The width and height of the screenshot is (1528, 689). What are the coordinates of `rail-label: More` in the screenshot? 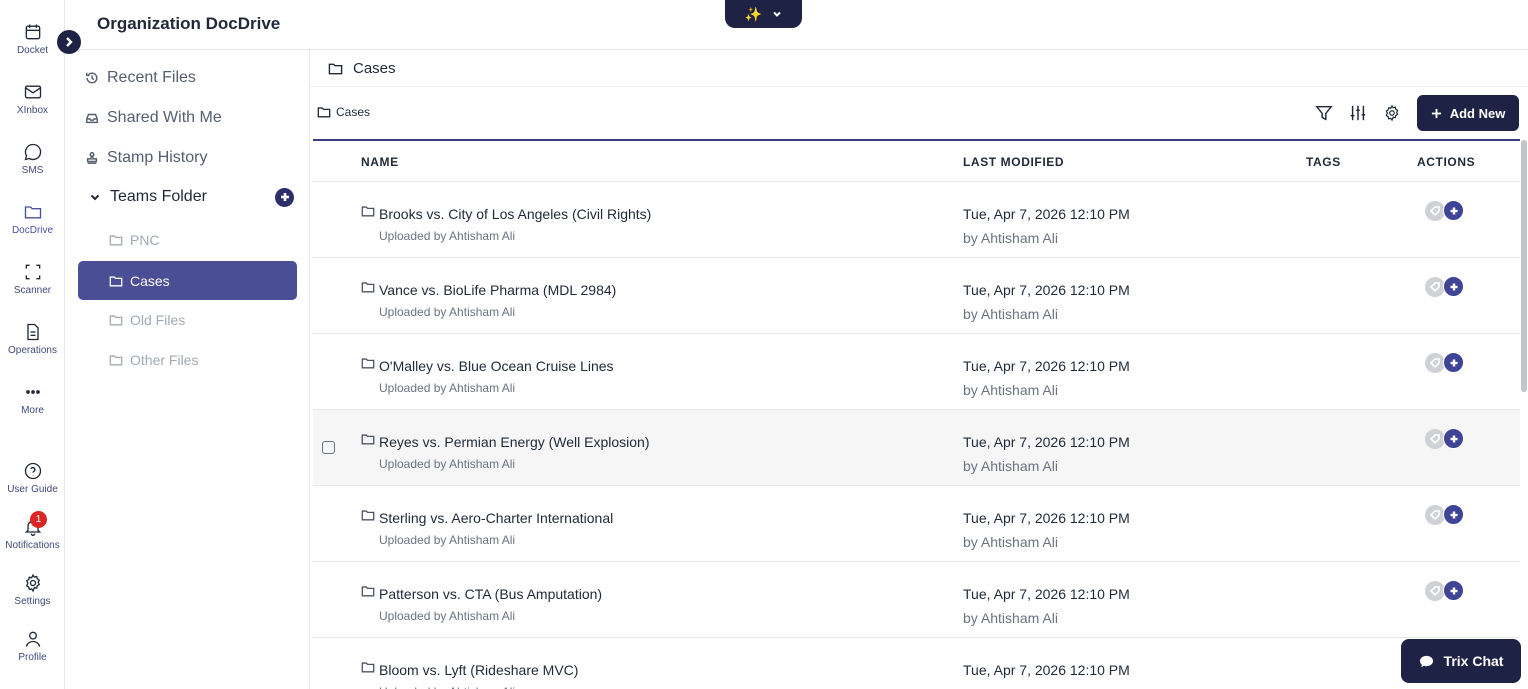 It's located at (32, 410).